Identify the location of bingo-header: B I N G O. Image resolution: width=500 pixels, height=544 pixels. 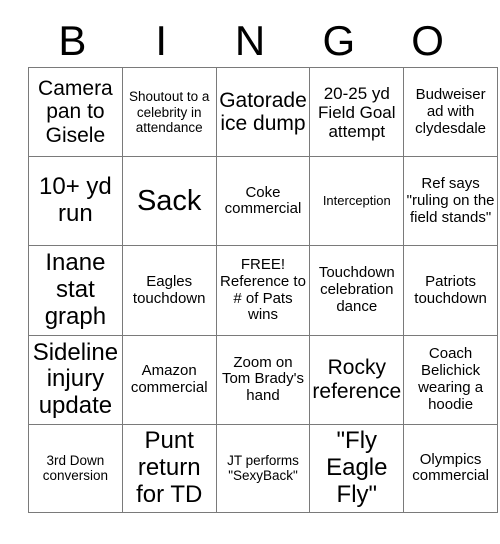
(250, 40).